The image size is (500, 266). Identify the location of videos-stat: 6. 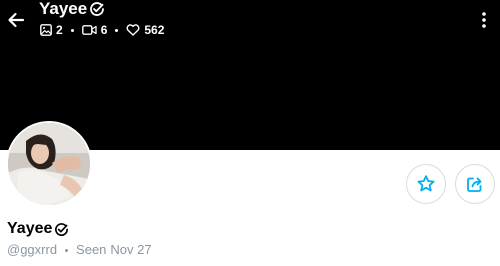
(94, 30).